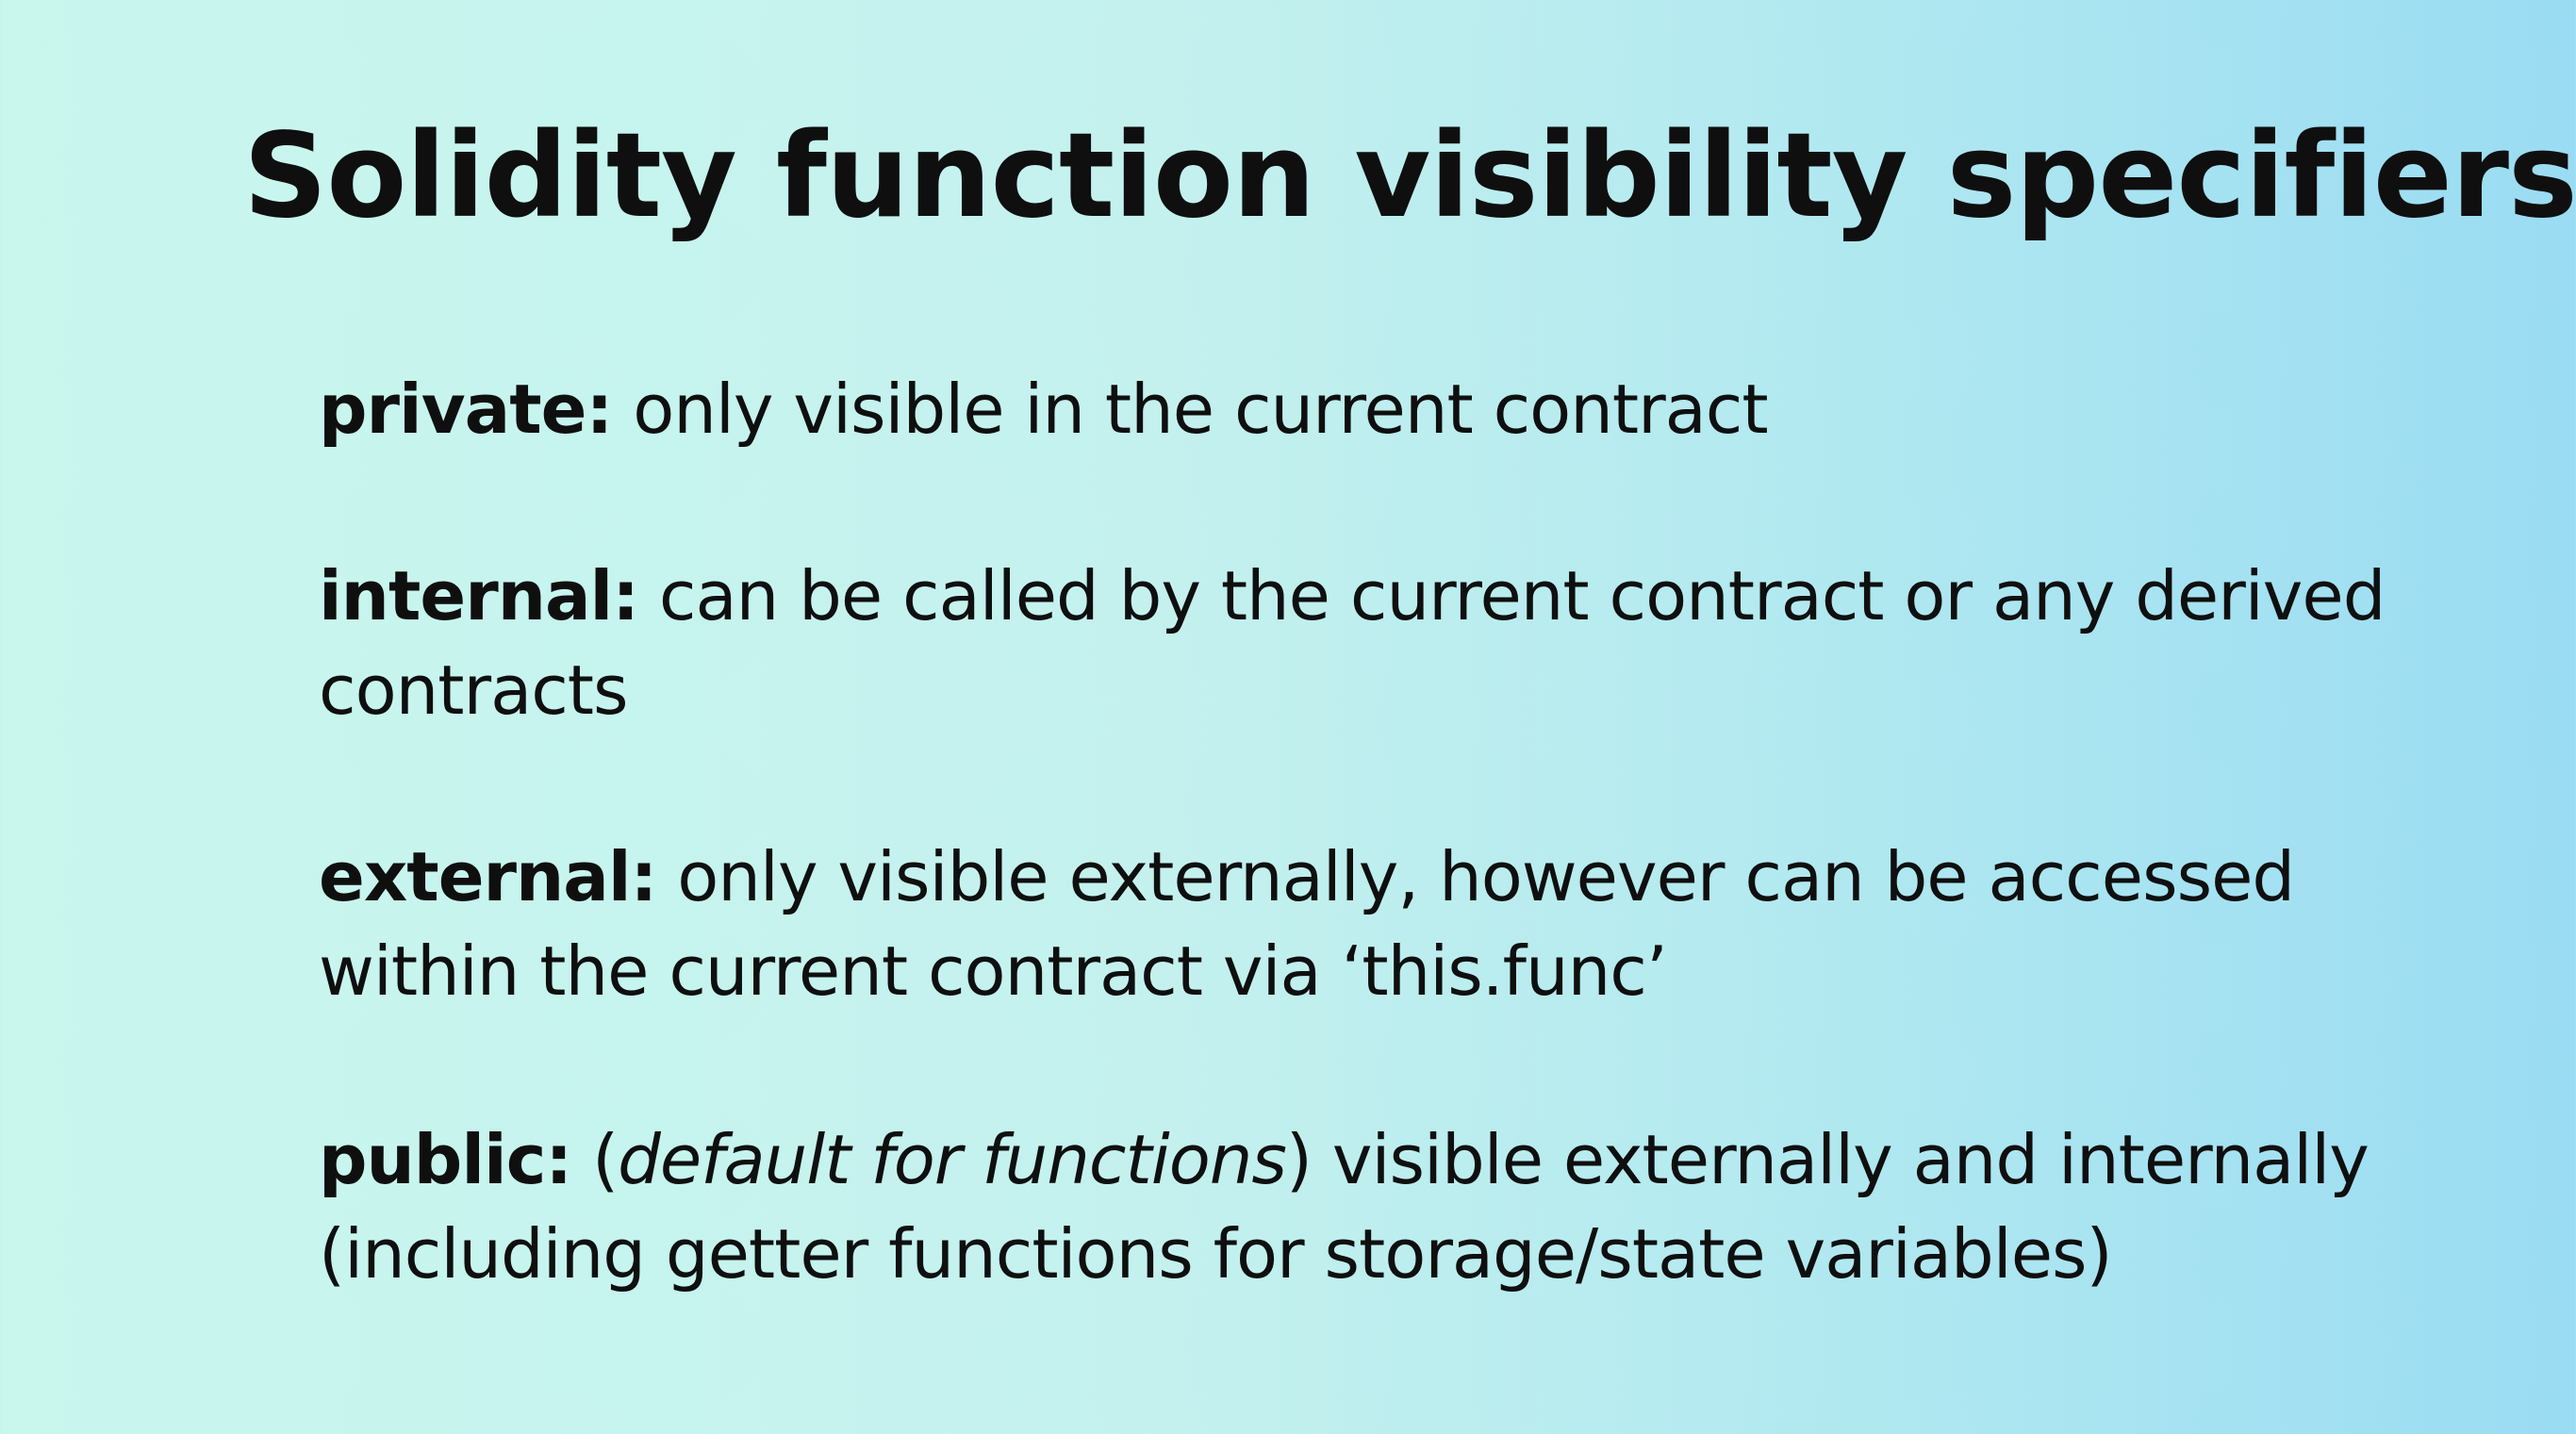 The width and height of the screenshot is (2576, 1434). What do you see at coordinates (479, 595) in the screenshot?
I see `term-internal: internal:` at bounding box center [479, 595].